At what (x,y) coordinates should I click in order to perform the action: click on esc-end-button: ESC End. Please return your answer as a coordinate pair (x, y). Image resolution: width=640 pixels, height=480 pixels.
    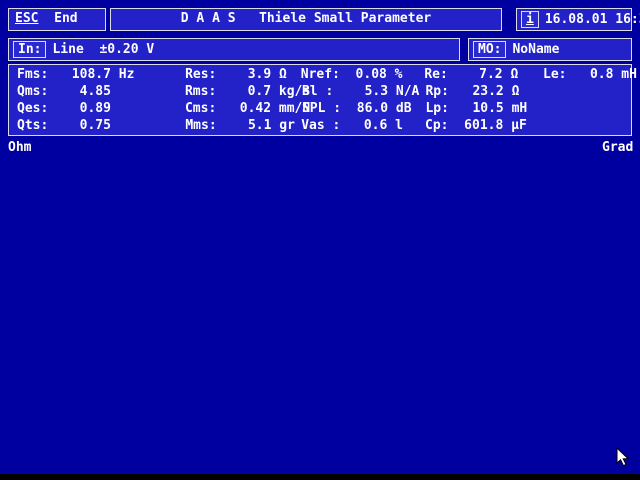
    Looking at the image, I should click on (57, 19).